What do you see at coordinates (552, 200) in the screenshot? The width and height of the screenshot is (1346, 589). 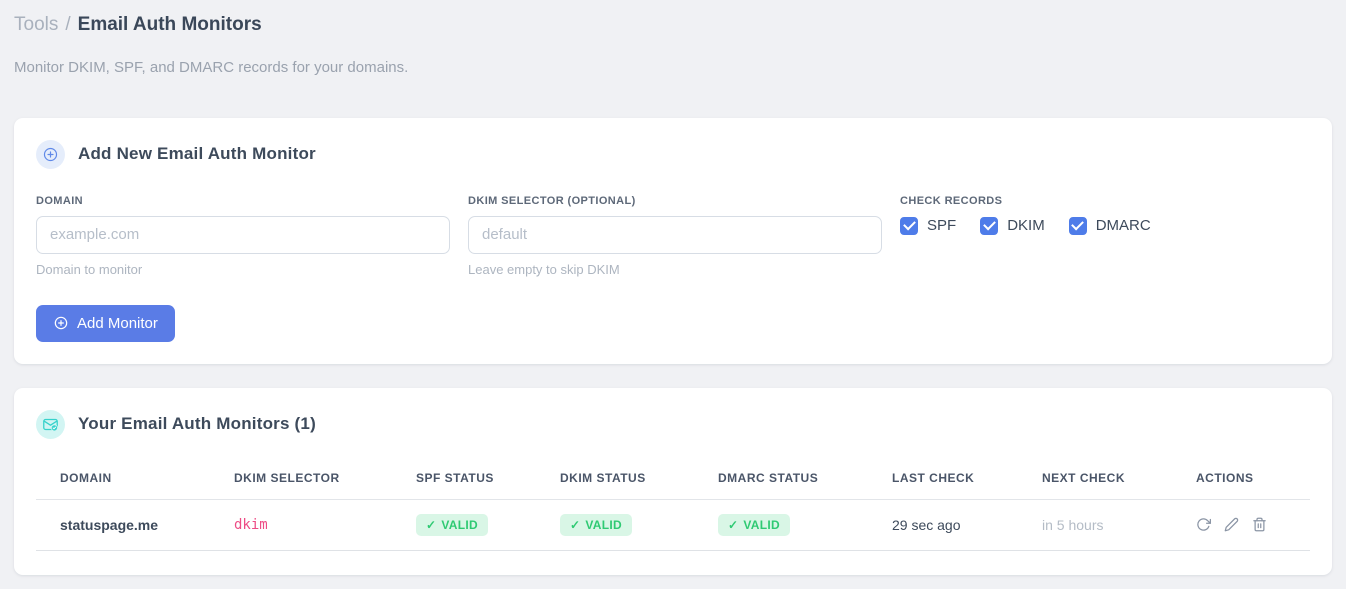 I see `dkim-selector-field-label: DKIM SELECTOR (OPTIONAL)` at bounding box center [552, 200].